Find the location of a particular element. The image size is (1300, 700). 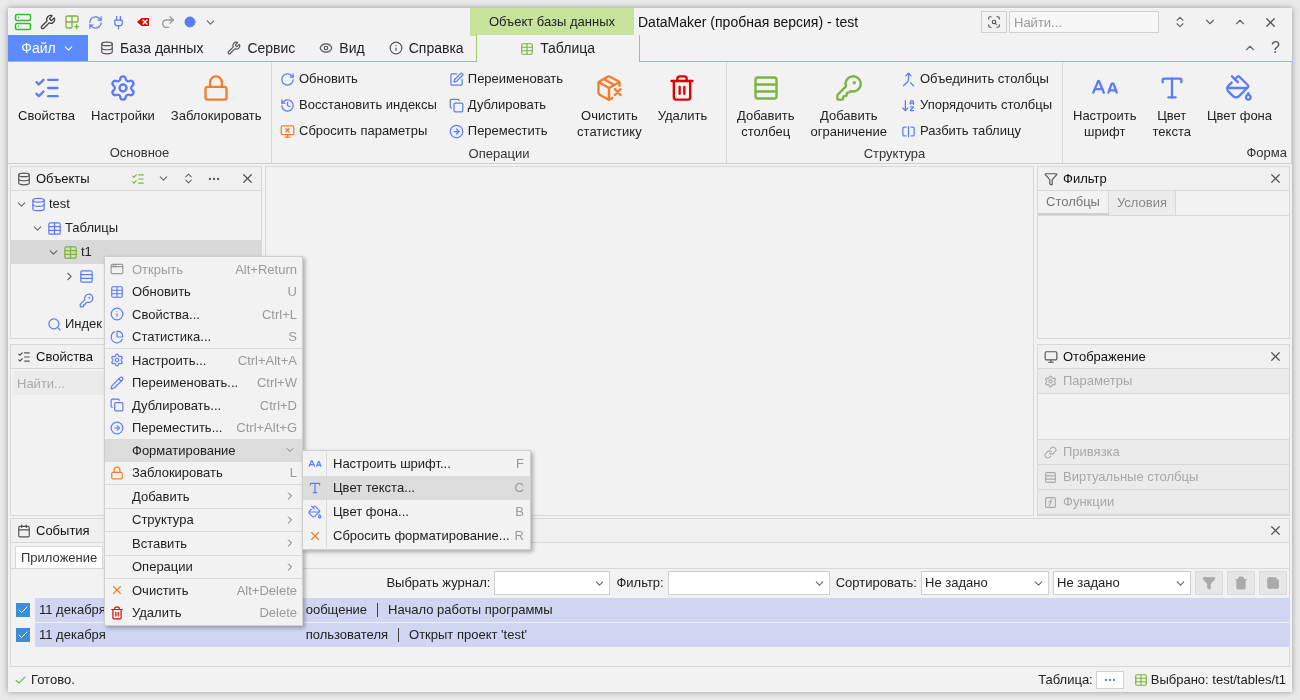

group-label: Операции is located at coordinates (499, 154).